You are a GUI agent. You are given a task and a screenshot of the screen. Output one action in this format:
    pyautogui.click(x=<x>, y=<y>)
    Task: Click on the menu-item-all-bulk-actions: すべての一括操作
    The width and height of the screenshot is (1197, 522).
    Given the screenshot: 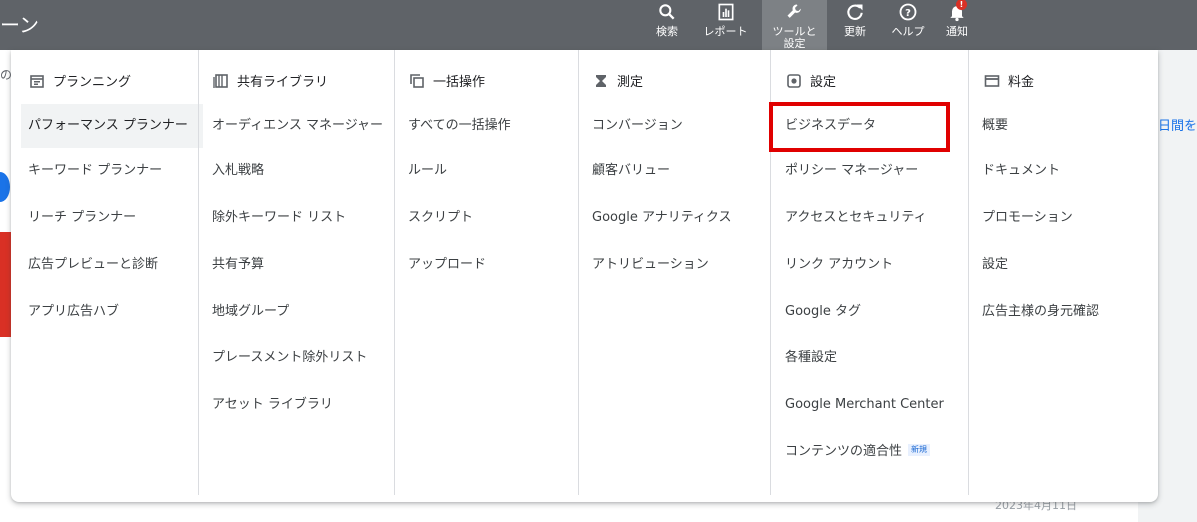 What is the action you would take?
    pyautogui.click(x=453, y=126)
    